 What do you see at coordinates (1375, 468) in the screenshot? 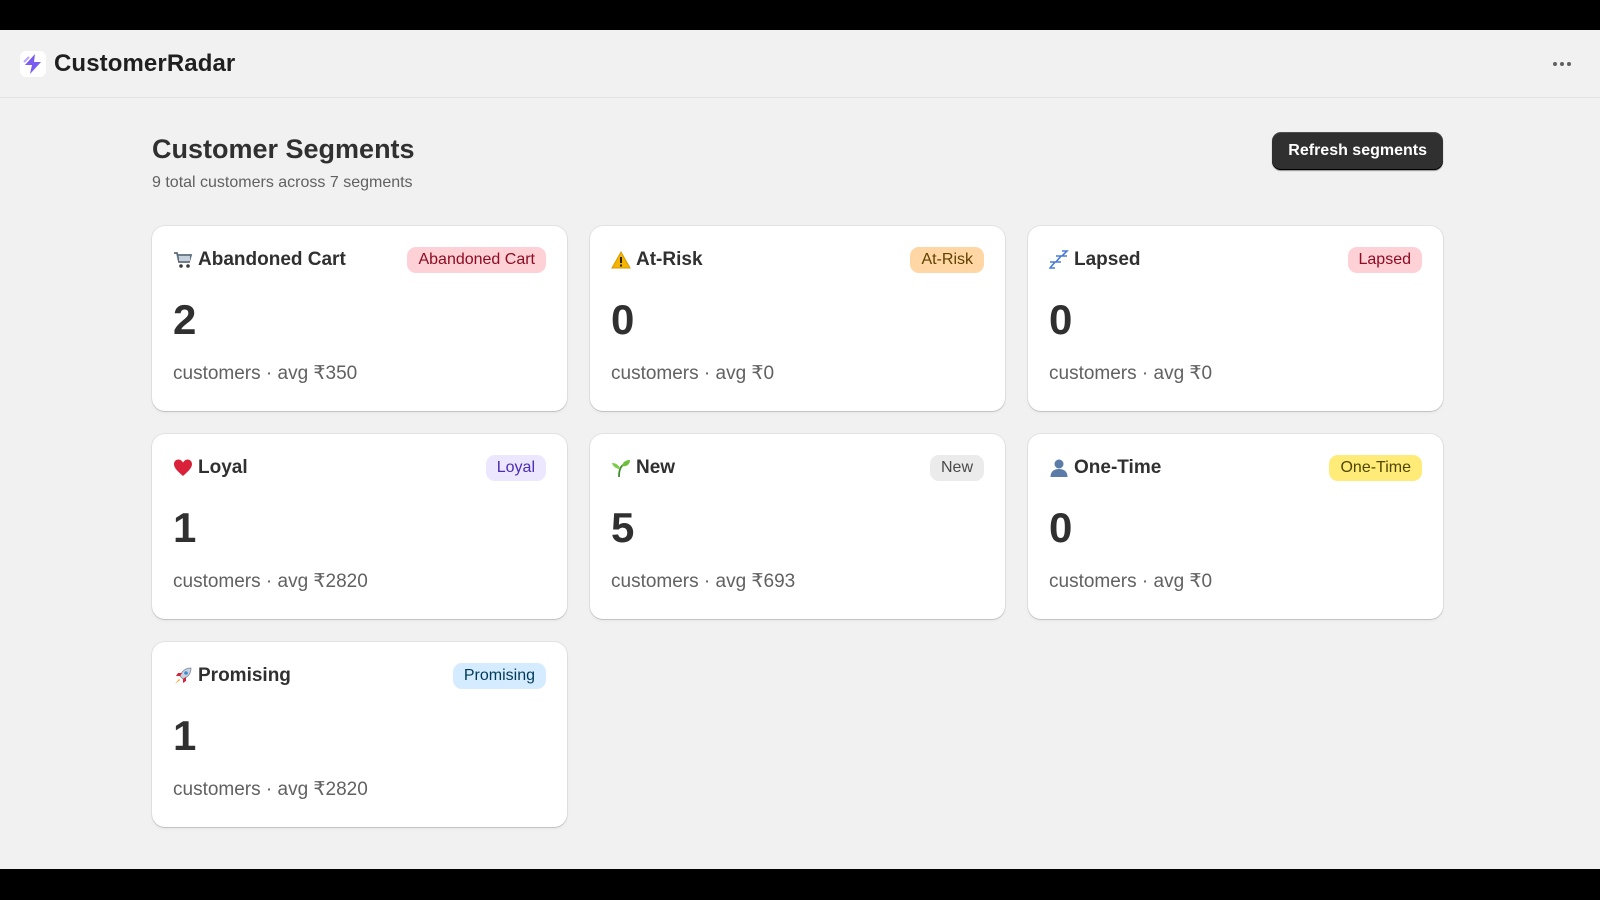
I see `segment-badge: One-Time` at bounding box center [1375, 468].